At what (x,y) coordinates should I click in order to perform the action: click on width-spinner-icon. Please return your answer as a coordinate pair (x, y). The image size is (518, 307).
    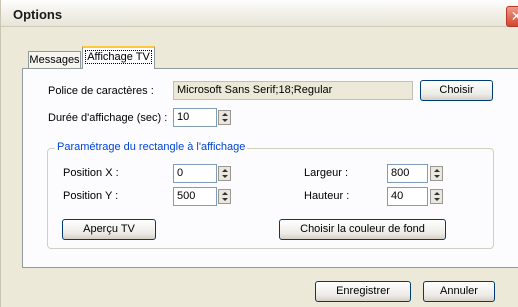
    Looking at the image, I should click on (436, 173).